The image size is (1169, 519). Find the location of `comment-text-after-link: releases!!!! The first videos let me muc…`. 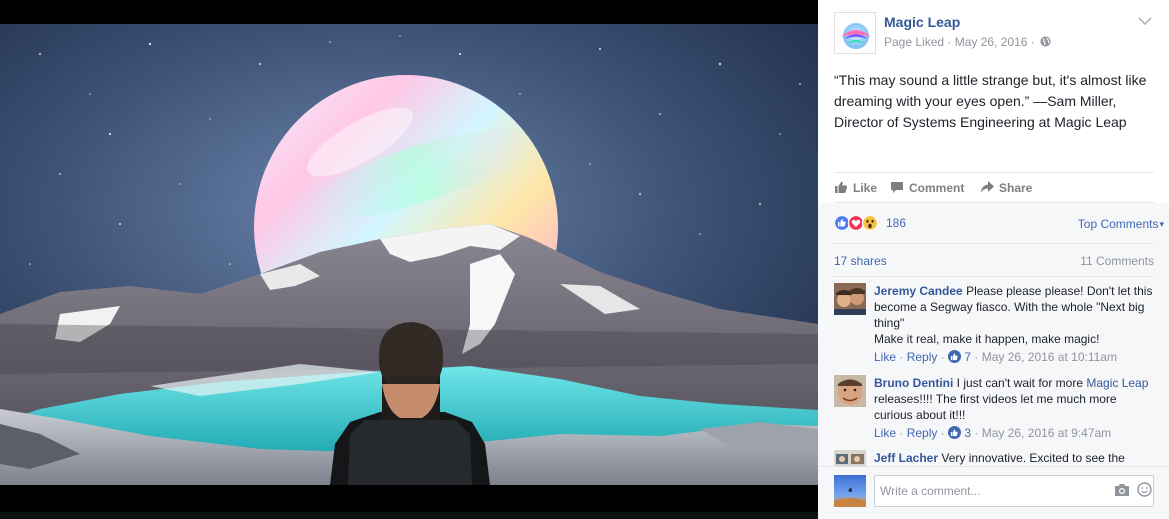

comment-text-after-link: releases!!!! The first videos let me muc… is located at coordinates (995, 407).